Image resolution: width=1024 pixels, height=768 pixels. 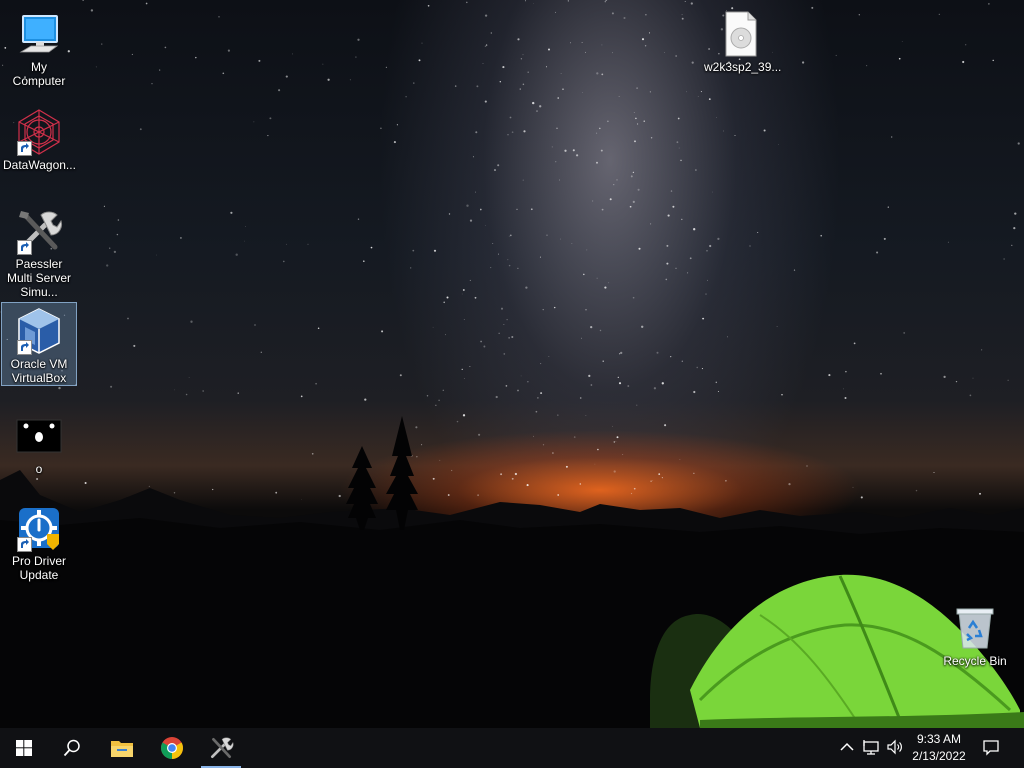 I want to click on show-hidden-icons-button, so click(x=847, y=747).